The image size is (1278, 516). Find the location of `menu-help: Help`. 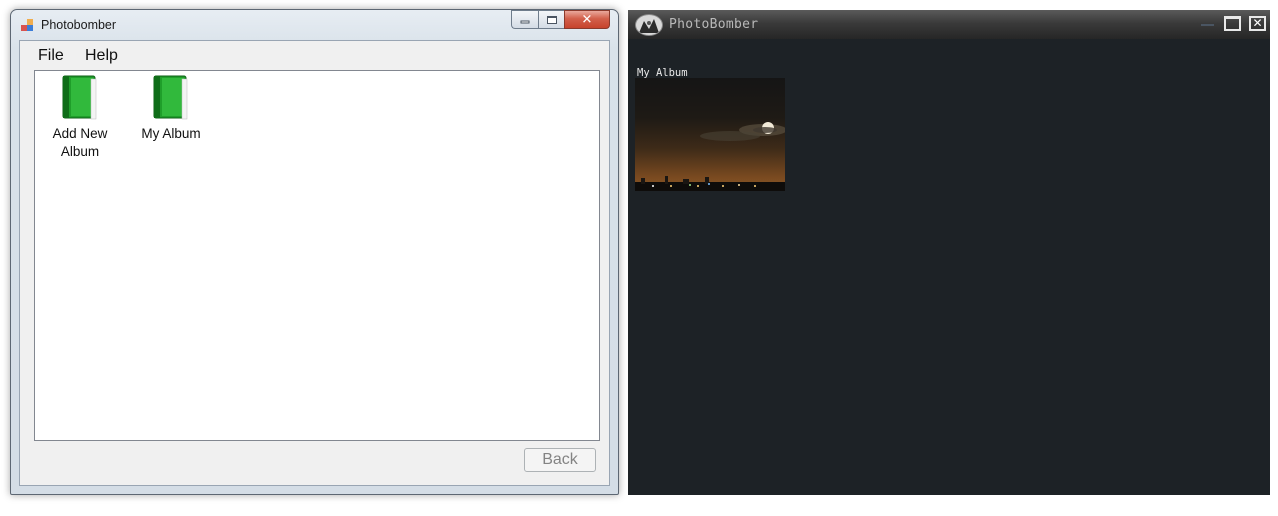

menu-help: Help is located at coordinates (101, 56).